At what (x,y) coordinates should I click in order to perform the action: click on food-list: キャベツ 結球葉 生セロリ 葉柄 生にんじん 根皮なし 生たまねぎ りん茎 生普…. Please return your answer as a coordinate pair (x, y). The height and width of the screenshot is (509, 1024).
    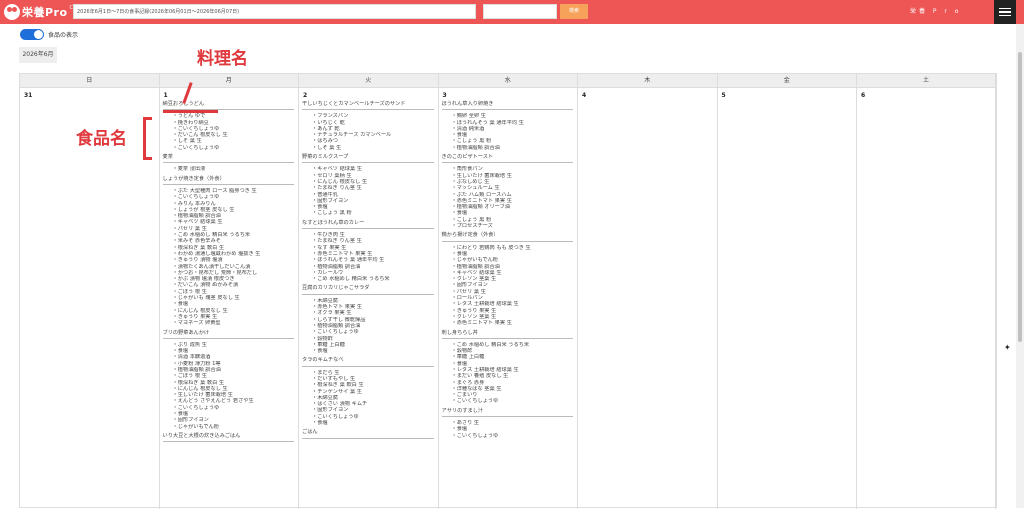
    Looking at the image, I should click on (368, 191).